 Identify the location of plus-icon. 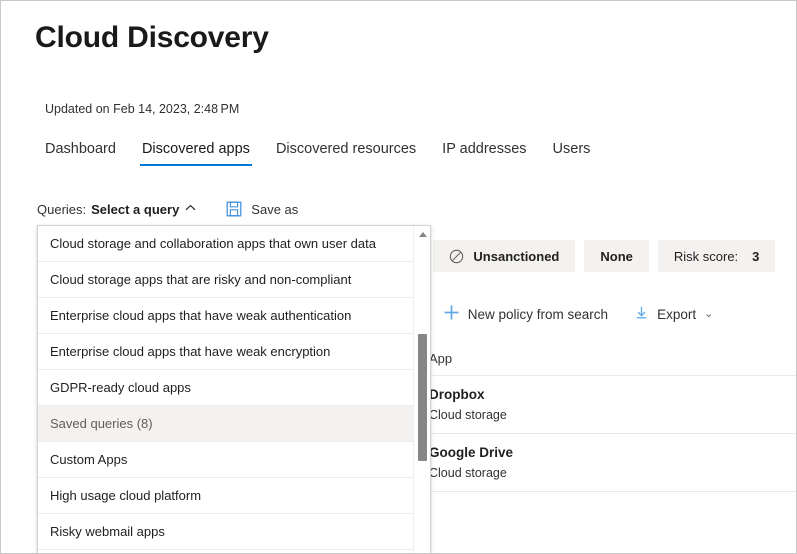
(451, 314).